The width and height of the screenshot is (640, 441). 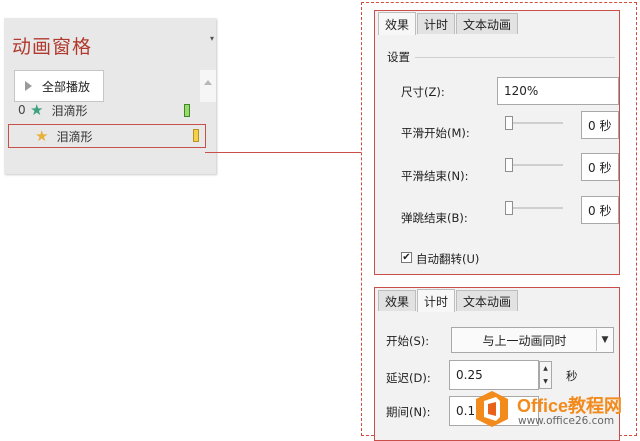 What do you see at coordinates (545, 368) in the screenshot?
I see `spin-up-icon: ▲` at bounding box center [545, 368].